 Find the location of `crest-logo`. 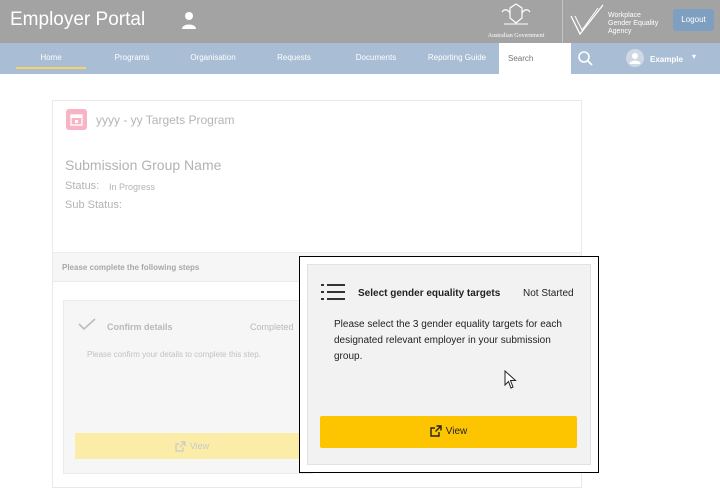

crest-logo is located at coordinates (516, 14).